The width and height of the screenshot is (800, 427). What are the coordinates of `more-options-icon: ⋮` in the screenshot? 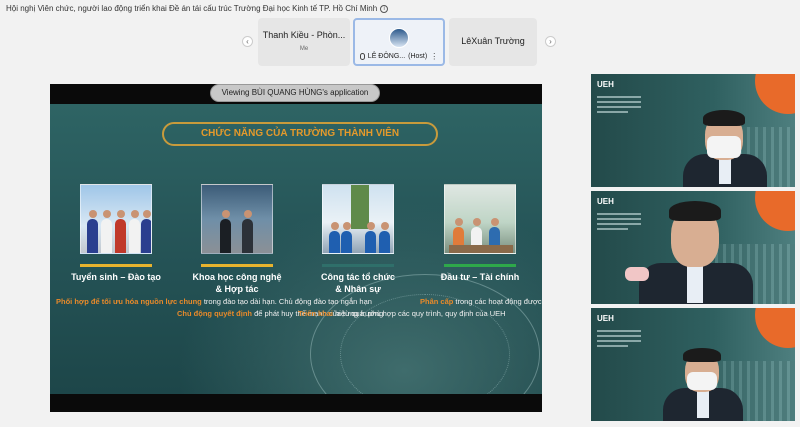 It's located at (434, 56).